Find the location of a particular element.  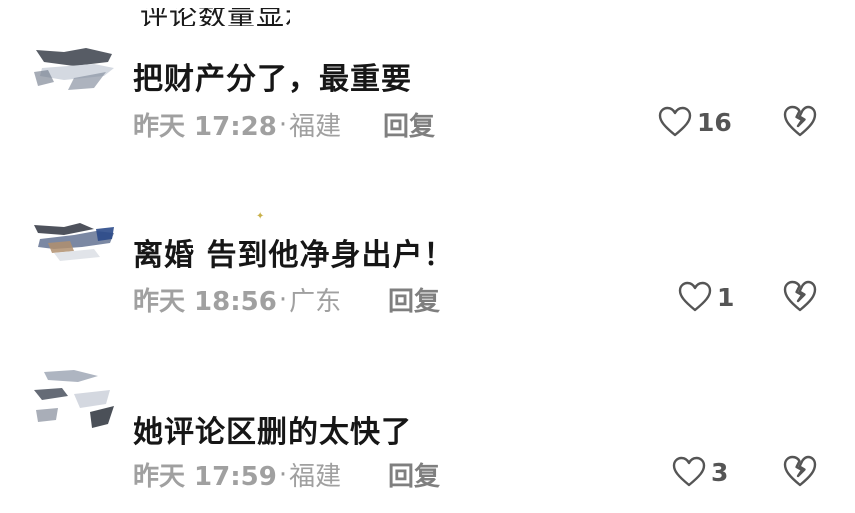

like-button: 3 is located at coordinates (700, 472).